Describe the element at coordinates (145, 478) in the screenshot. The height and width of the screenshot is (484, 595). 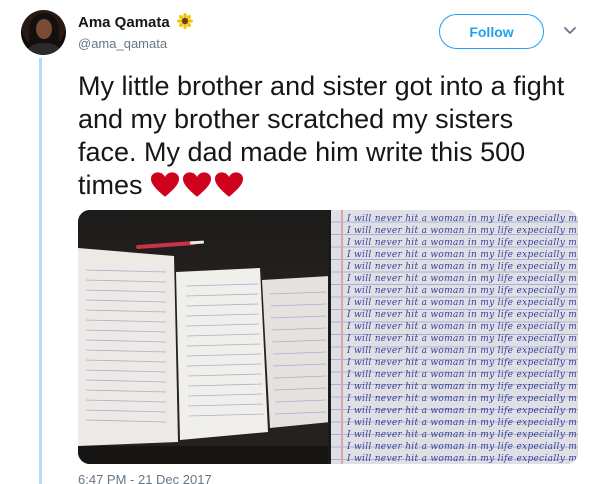
I see `tweet-timestamp: 6:47 PM - 21 Dec 2017` at that location.